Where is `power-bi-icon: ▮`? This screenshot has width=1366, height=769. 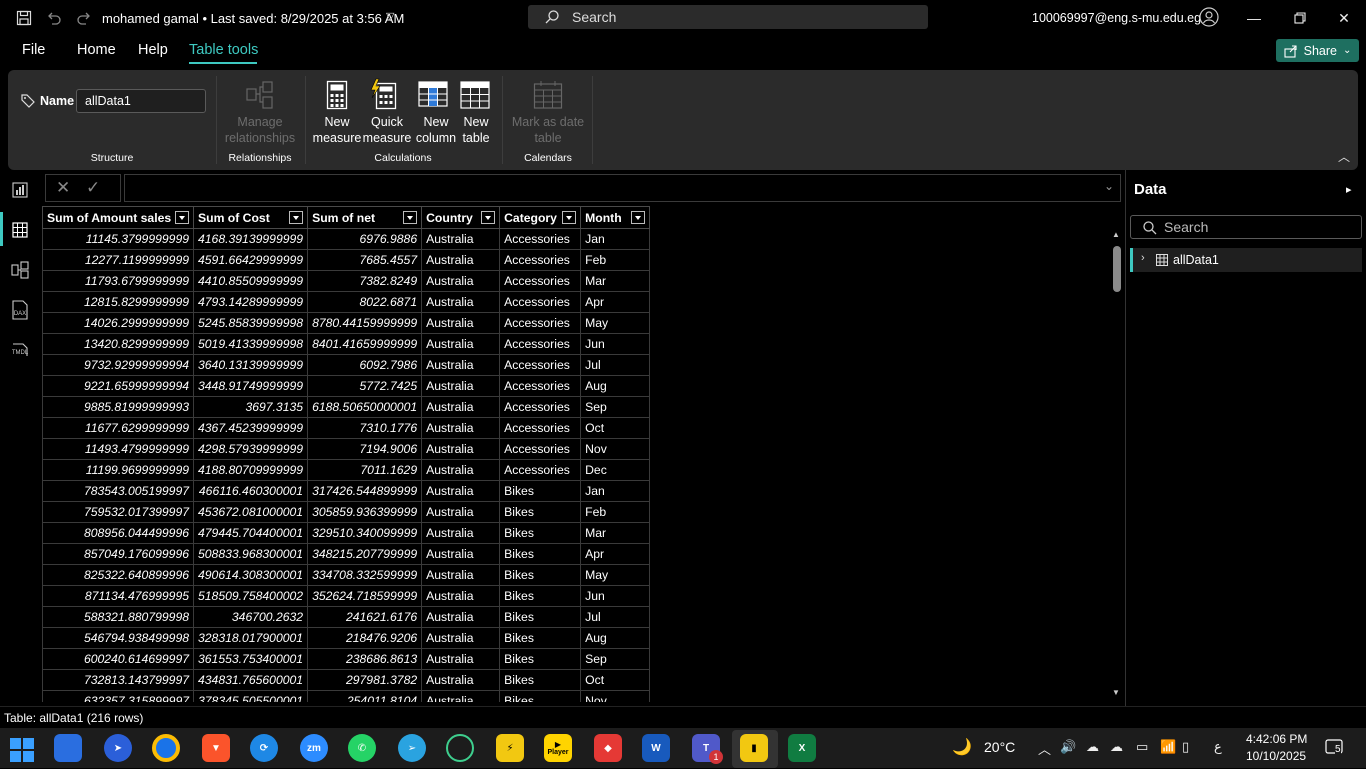 power-bi-icon: ▮ is located at coordinates (754, 748).